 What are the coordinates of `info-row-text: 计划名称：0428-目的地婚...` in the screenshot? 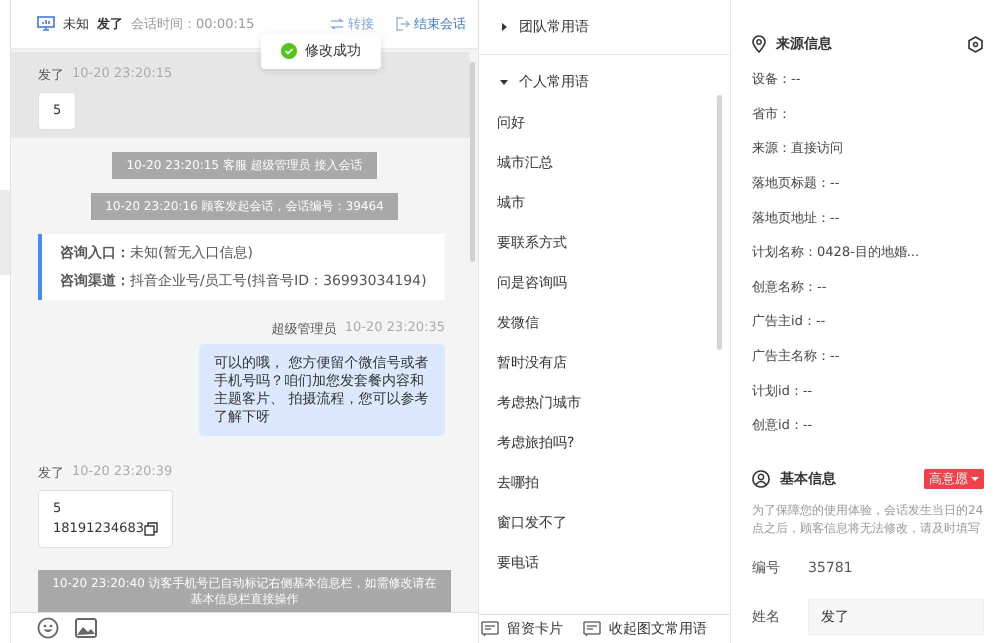 It's located at (836, 253).